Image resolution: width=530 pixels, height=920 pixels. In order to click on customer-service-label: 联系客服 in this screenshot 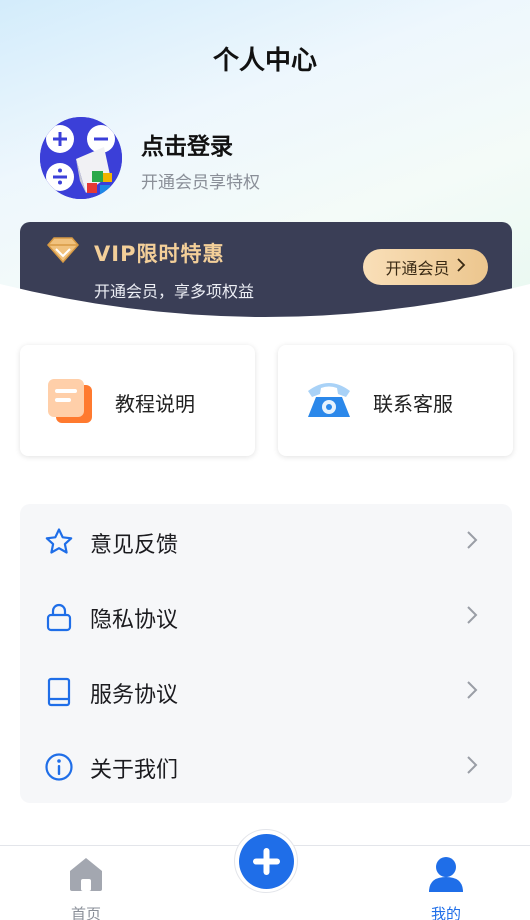, I will do `click(413, 404)`.